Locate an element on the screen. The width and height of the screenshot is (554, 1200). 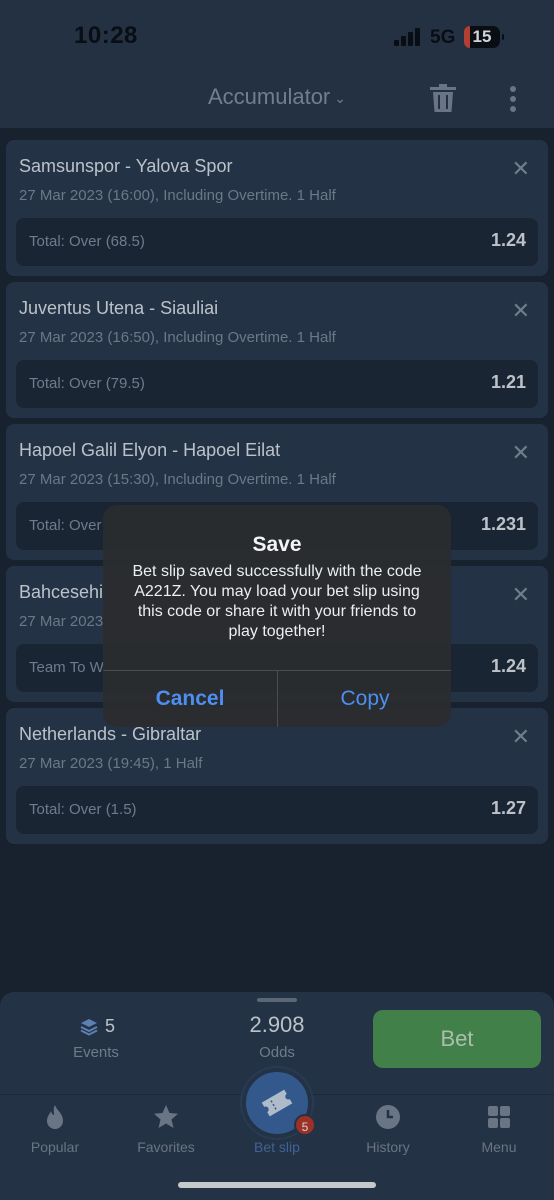
alert-title: Save is located at coordinates (277, 544).